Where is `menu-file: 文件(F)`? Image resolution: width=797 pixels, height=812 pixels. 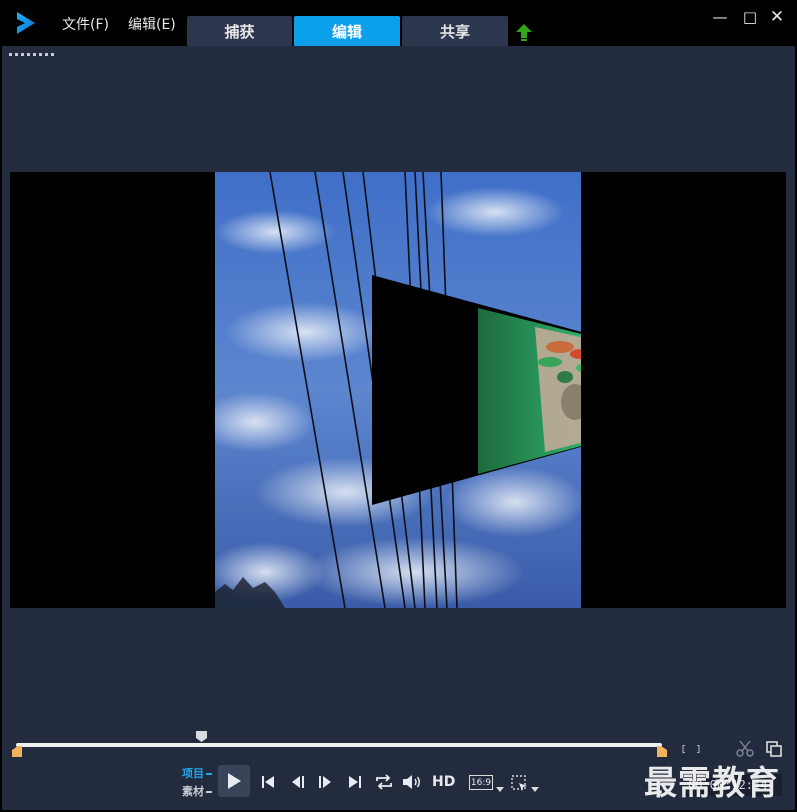 menu-file: 文件(F) is located at coordinates (85, 24).